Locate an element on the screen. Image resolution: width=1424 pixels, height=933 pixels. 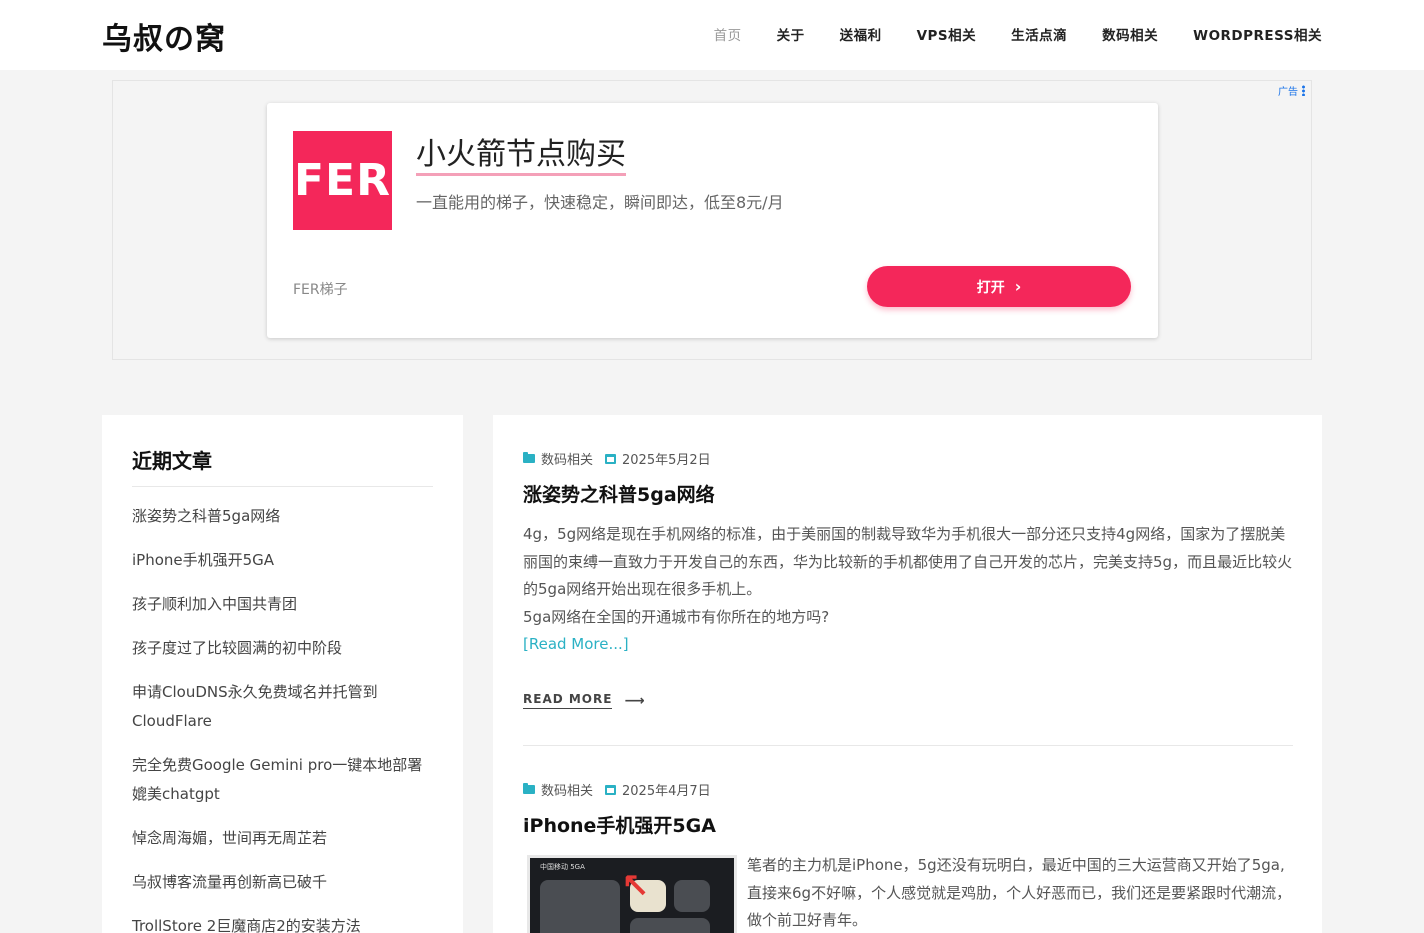
recent-post-link: iPhone手机强开5GA is located at coordinates (282, 560).